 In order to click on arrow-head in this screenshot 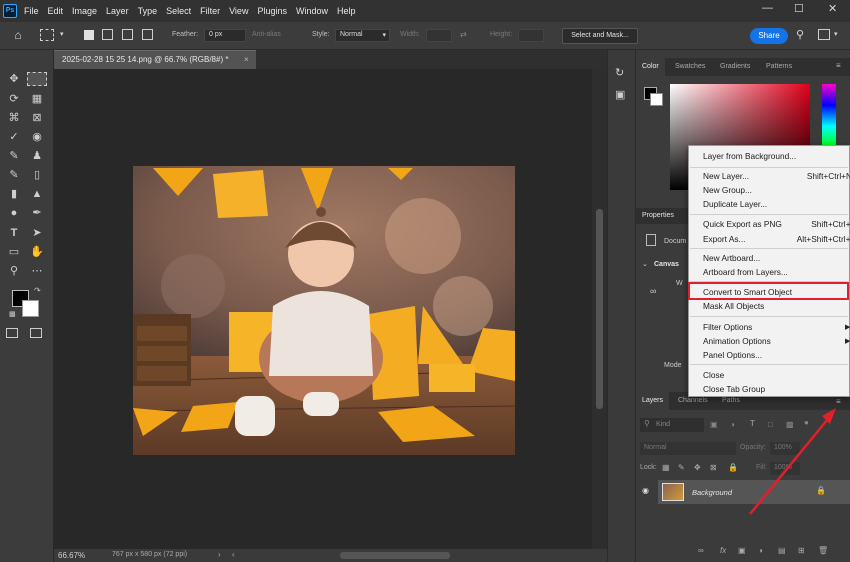, I will do `click(829, 416)`.